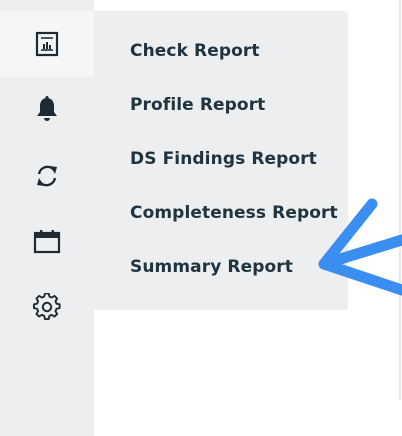  I want to click on gear-icon, so click(47, 307).